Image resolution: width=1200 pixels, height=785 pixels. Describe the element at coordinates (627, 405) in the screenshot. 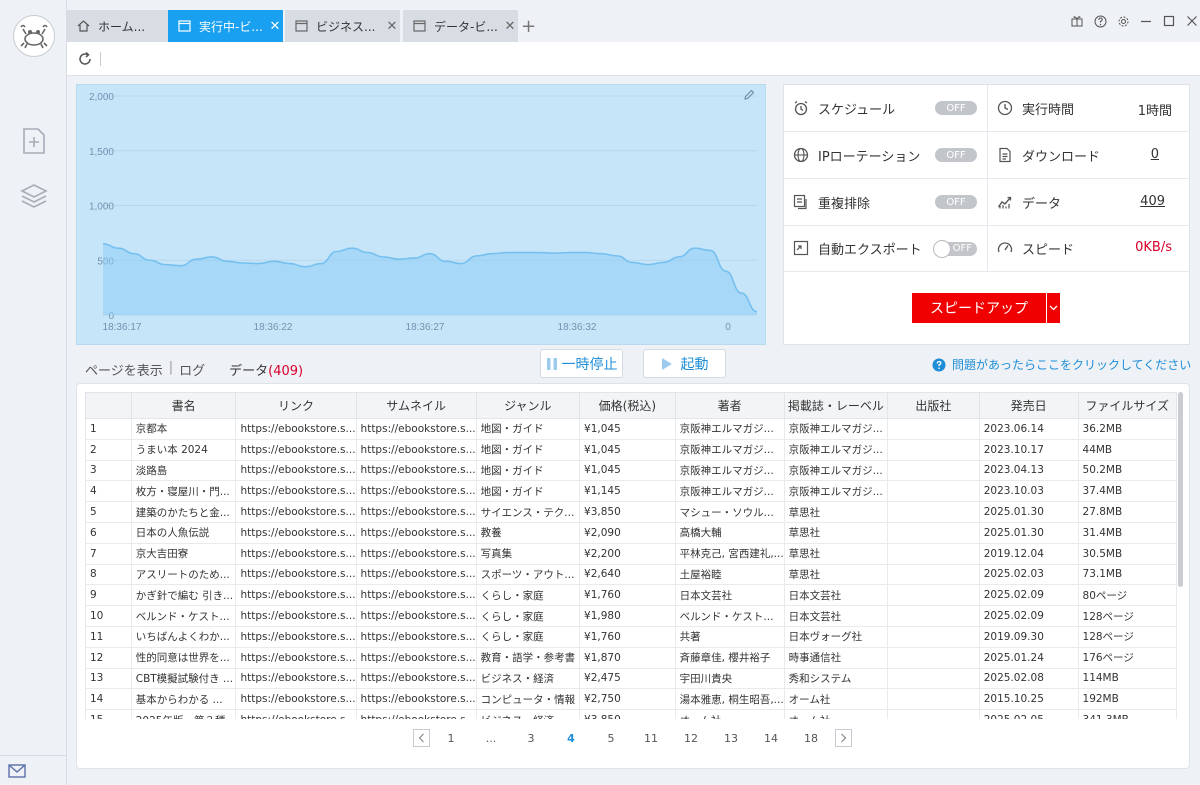

I see `column-header: 価格(税込)` at that location.